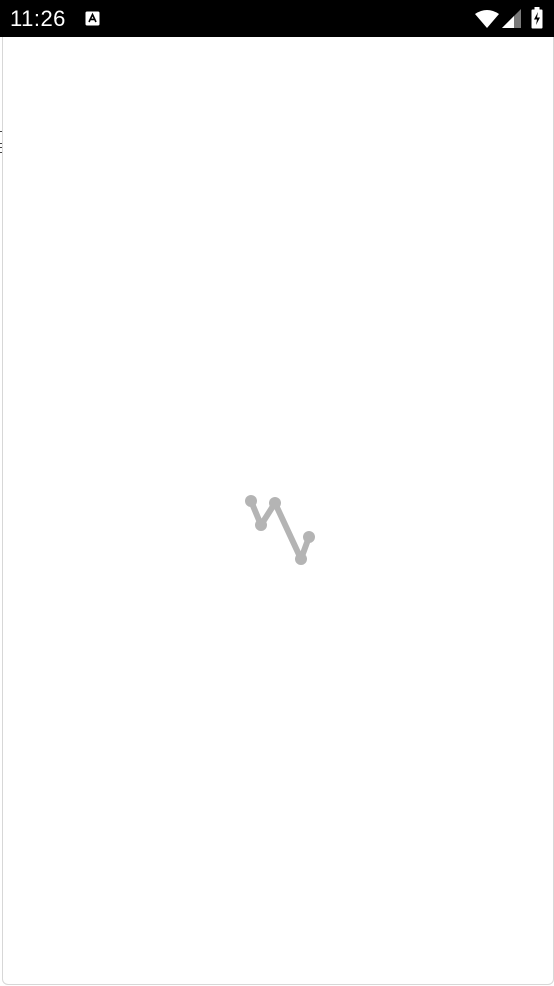 The height and width of the screenshot is (986, 554). What do you see at coordinates (277, 18) in the screenshot?
I see `status-bar: 11:26` at bounding box center [277, 18].